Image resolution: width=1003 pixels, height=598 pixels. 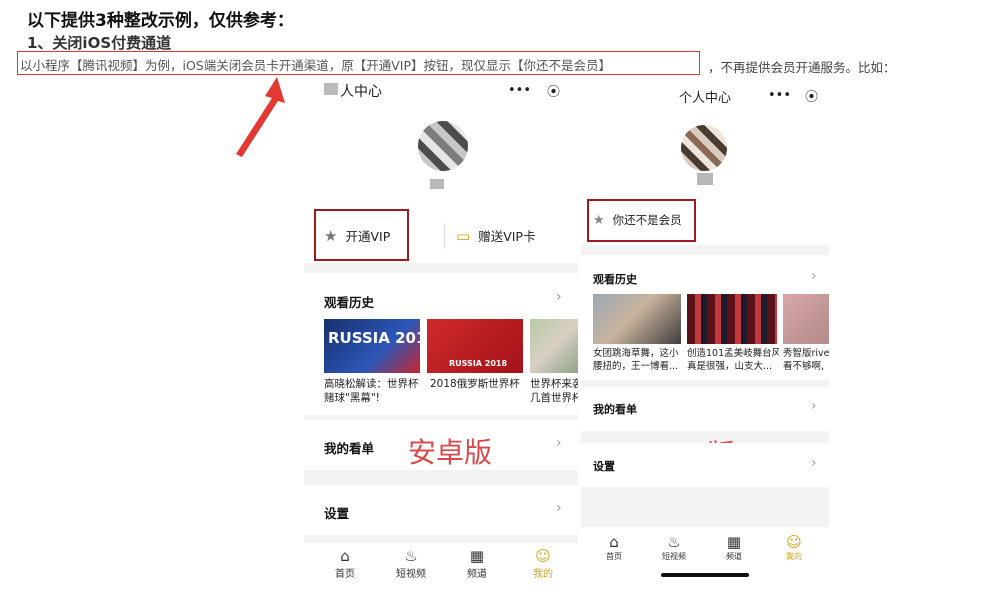 What do you see at coordinates (802, 67) in the screenshot?
I see `description-rest: ，不再提供会员开通服务。比如：` at bounding box center [802, 67].